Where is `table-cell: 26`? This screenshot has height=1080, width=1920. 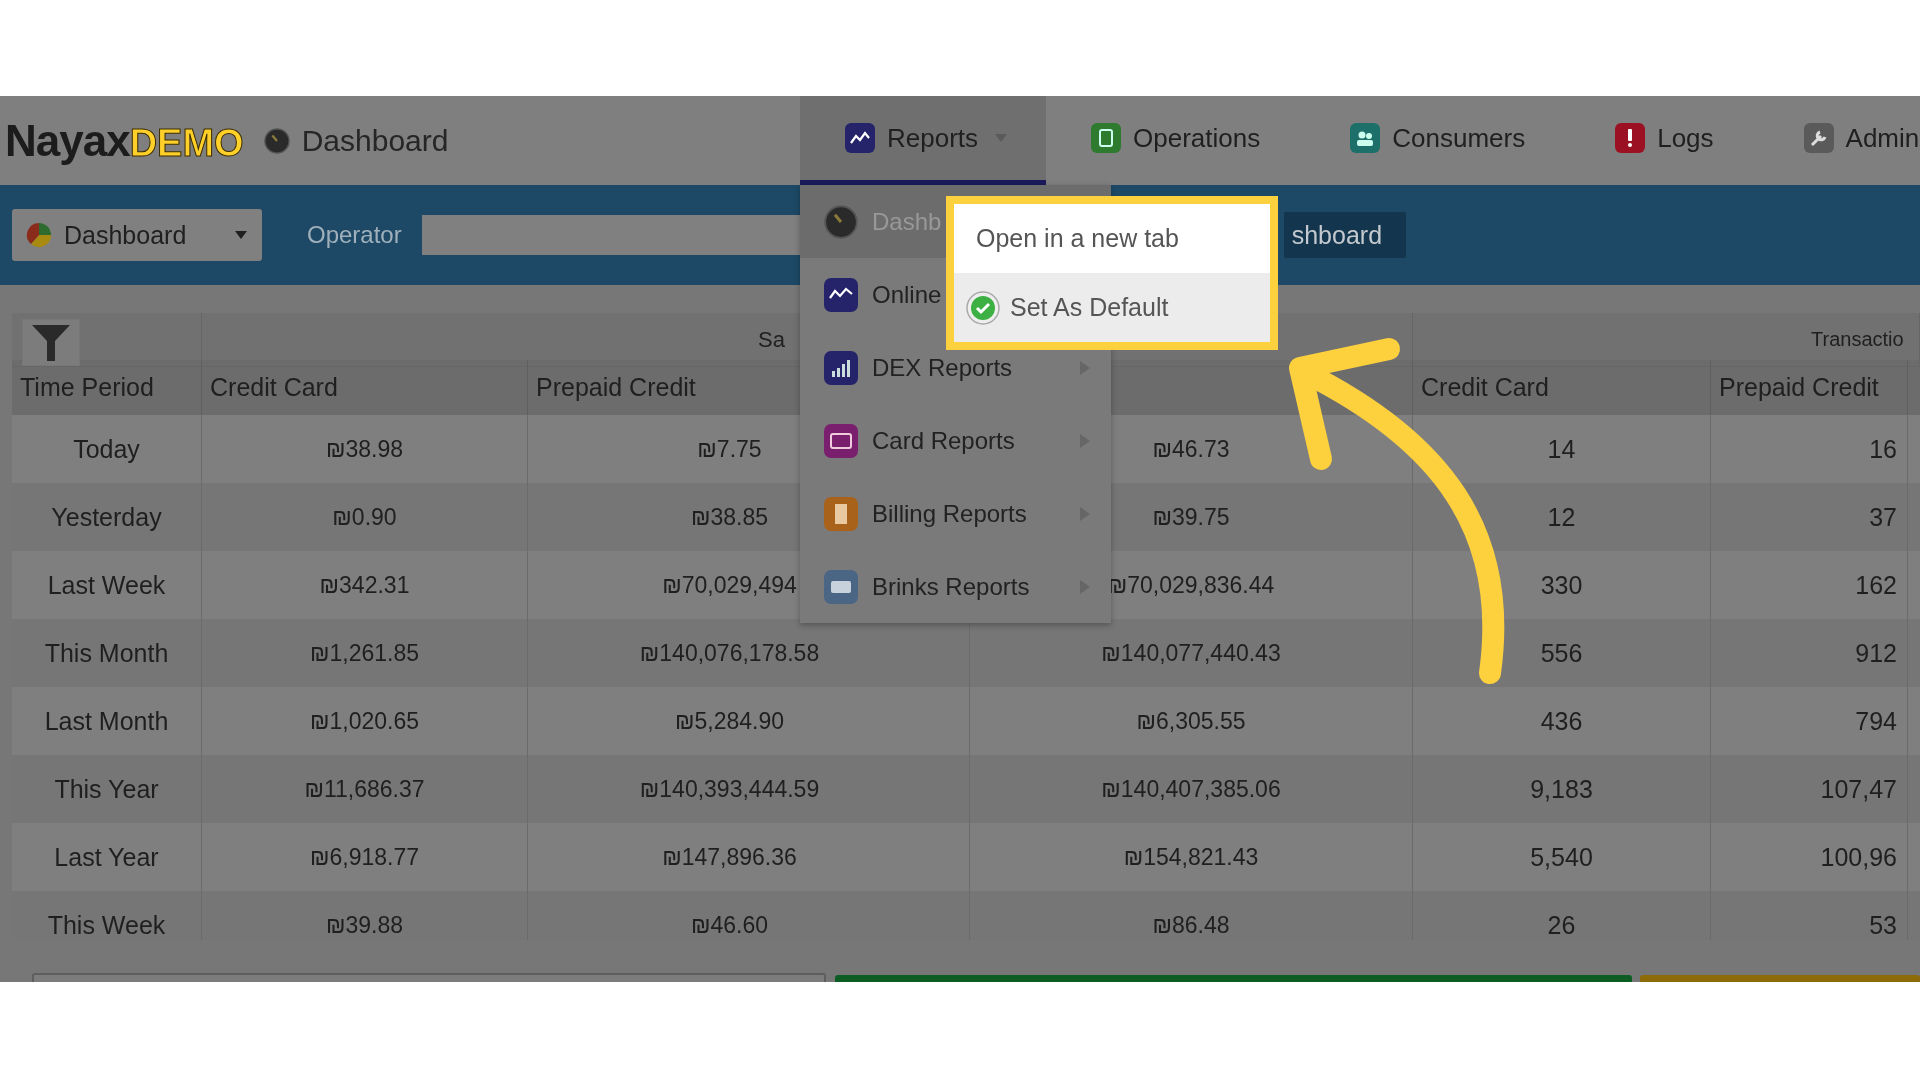
table-cell: 26 is located at coordinates (1562, 915).